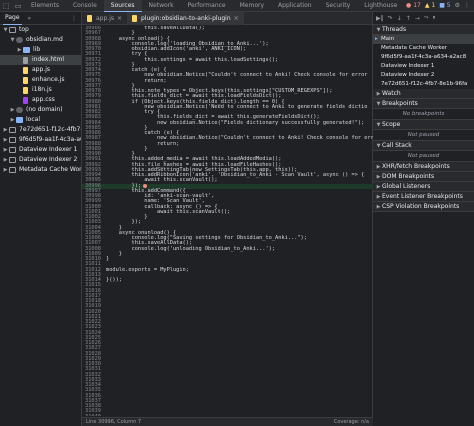 The image size is (474, 426). What do you see at coordinates (40, 110) in the screenshot?
I see `tree-item: ▶ (no domain)` at bounding box center [40, 110].